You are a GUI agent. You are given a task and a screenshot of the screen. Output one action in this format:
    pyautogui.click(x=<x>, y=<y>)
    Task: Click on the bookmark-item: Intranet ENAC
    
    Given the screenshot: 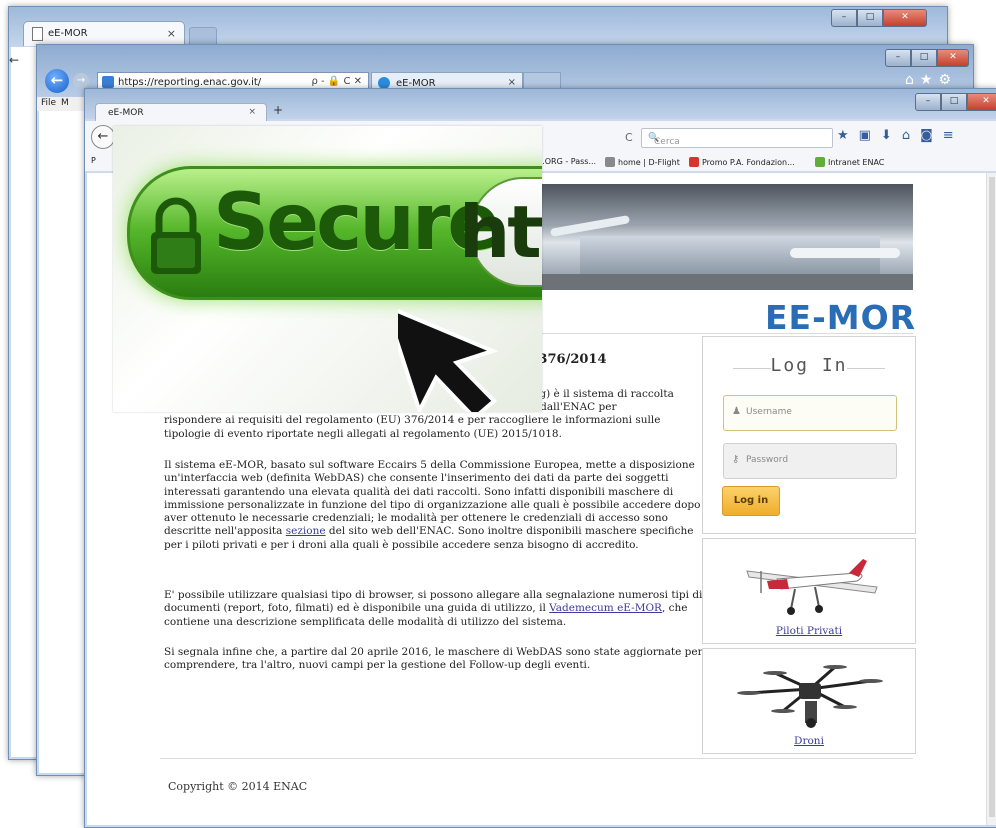 What is the action you would take?
    pyautogui.click(x=849, y=162)
    